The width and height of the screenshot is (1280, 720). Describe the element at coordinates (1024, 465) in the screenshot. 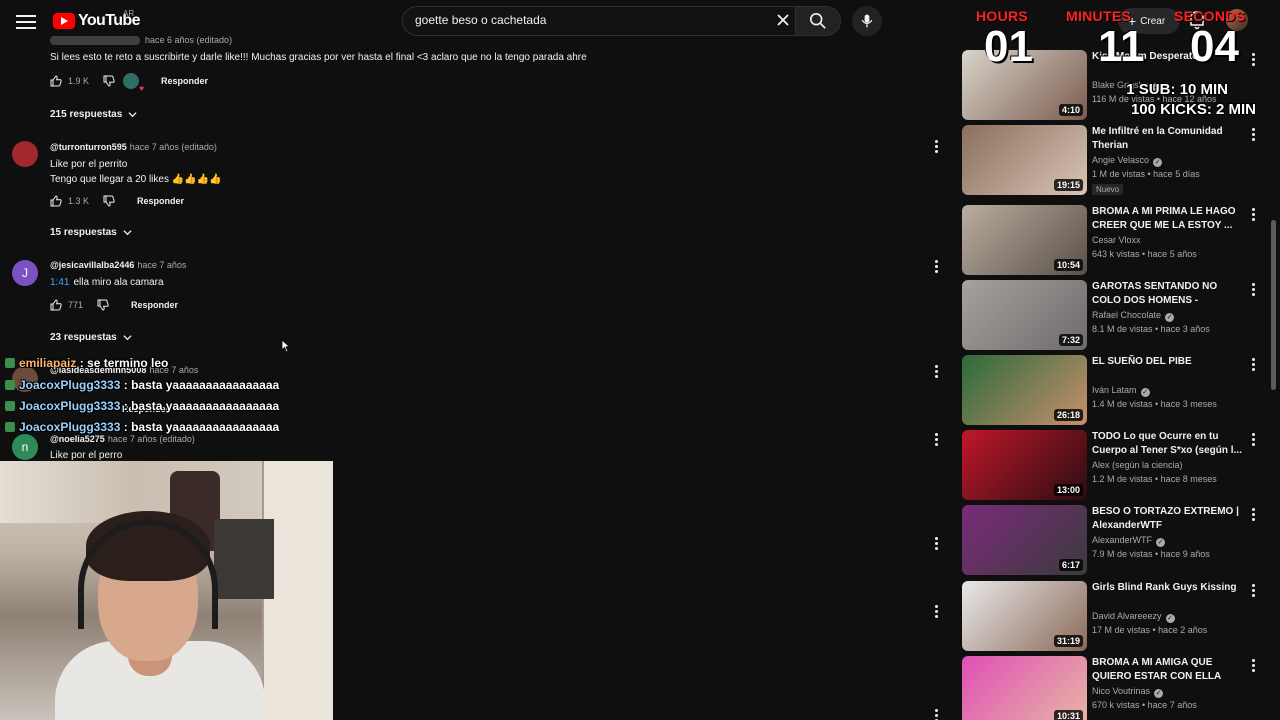

I see `video-thumbnail: 13:00` at that location.